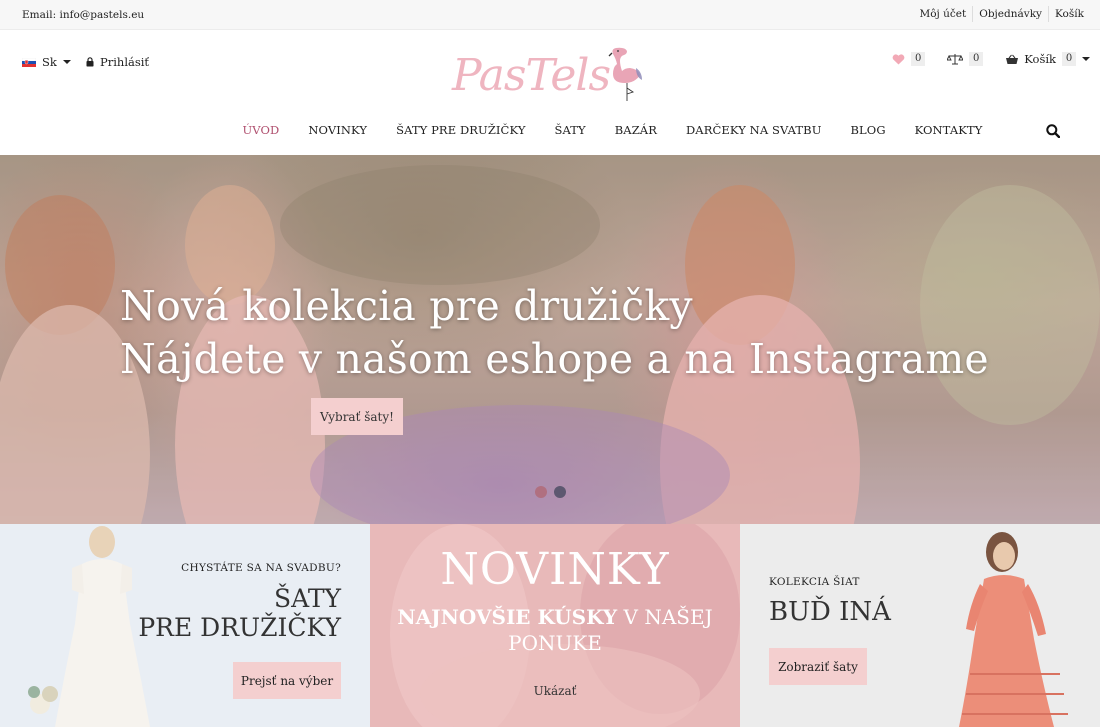 The image size is (1100, 727). Describe the element at coordinates (1010, 14) in the screenshot. I see `orders-link: Objednávky` at that location.